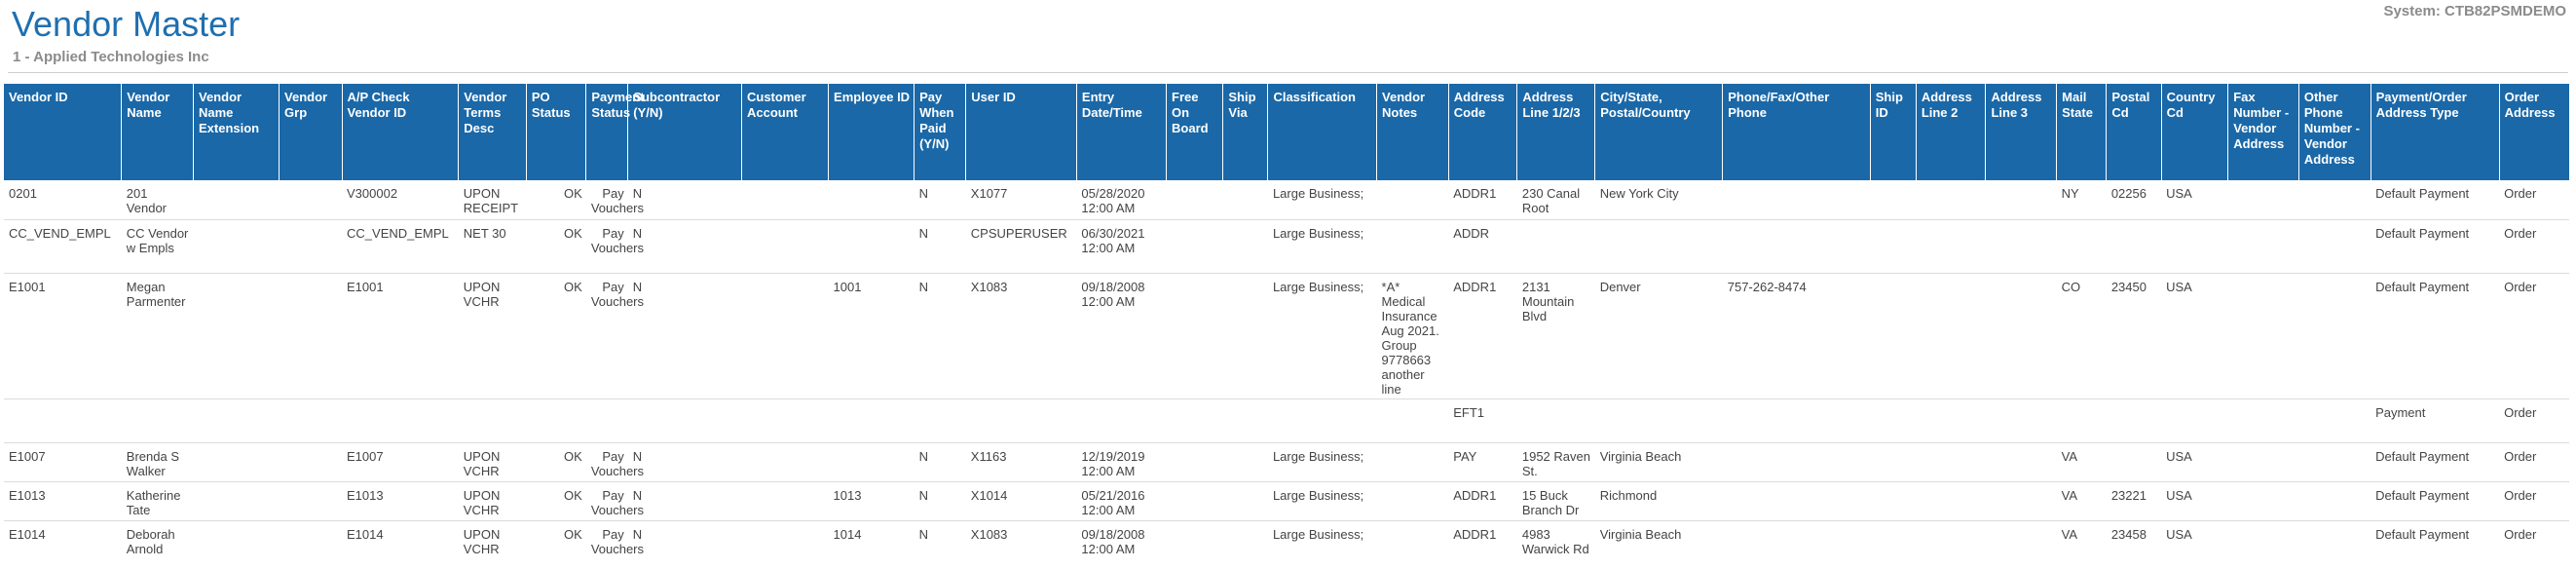 The image size is (2576, 569). What do you see at coordinates (2081, 132) in the screenshot?
I see `col-mail-state: Mail State` at bounding box center [2081, 132].